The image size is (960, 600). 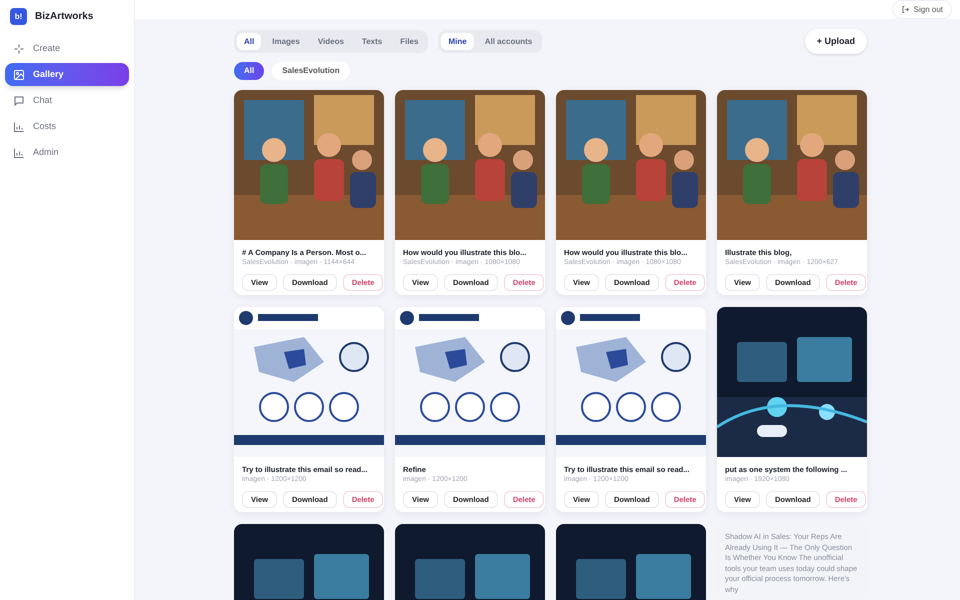 I want to click on sign-out-icon, so click(x=905, y=9).